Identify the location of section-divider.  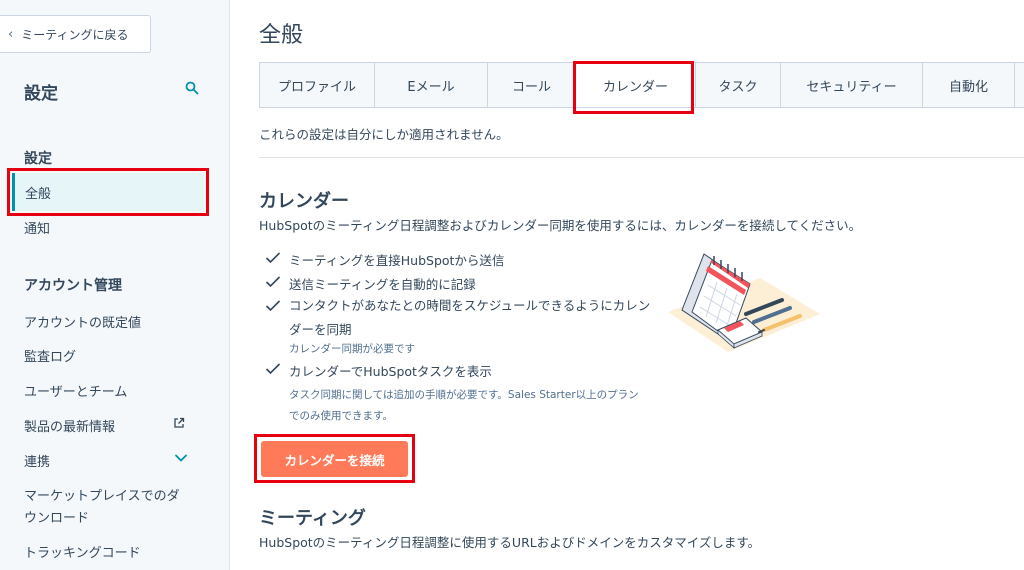
(641, 157).